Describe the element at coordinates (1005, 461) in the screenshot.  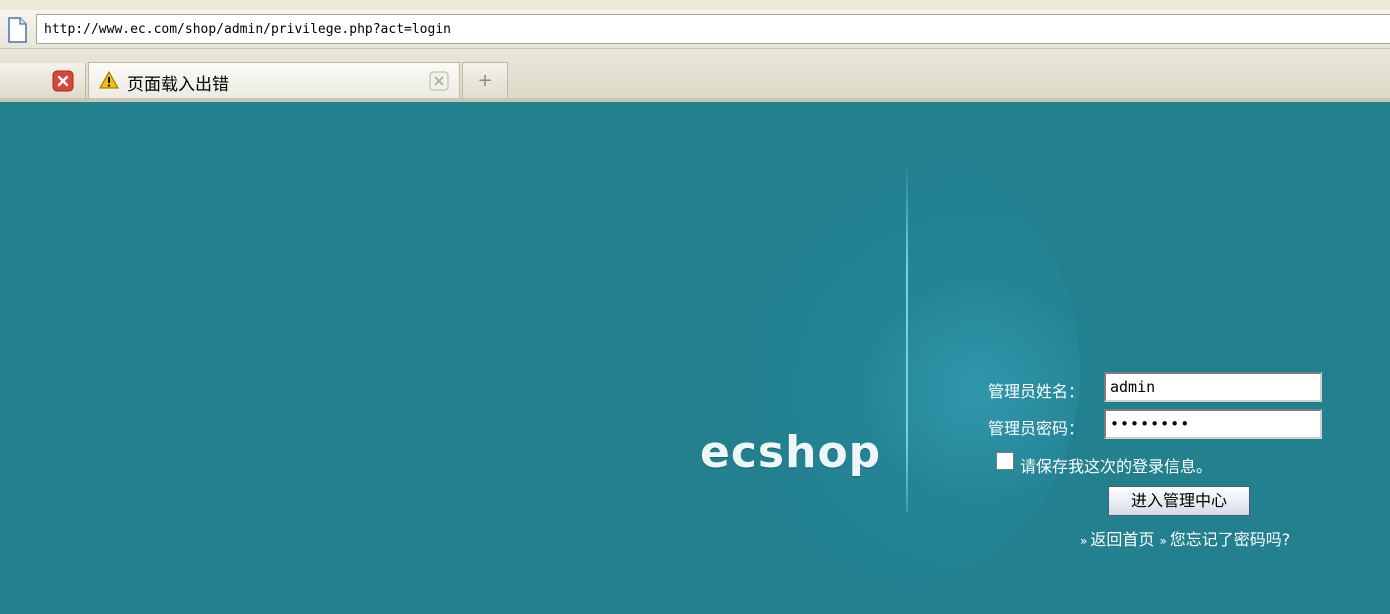
I see `remember-checkbox` at that location.